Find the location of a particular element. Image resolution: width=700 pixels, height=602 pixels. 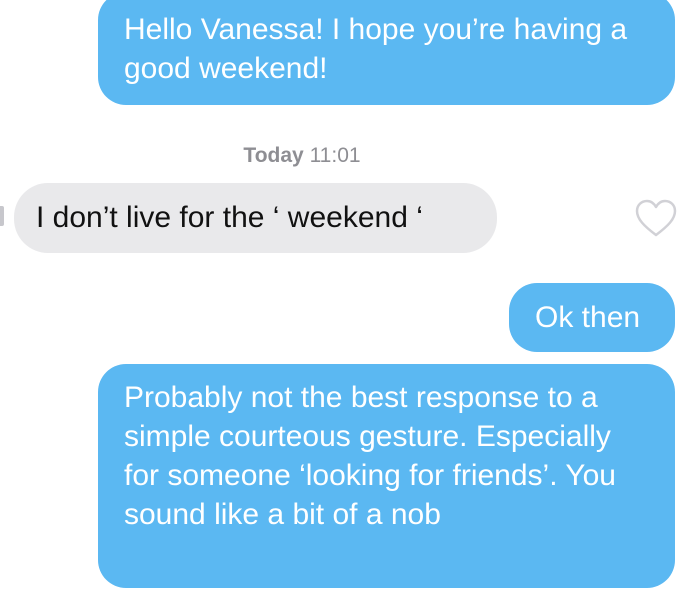

outgoing-message-bubble: Ok then is located at coordinates (592, 317).